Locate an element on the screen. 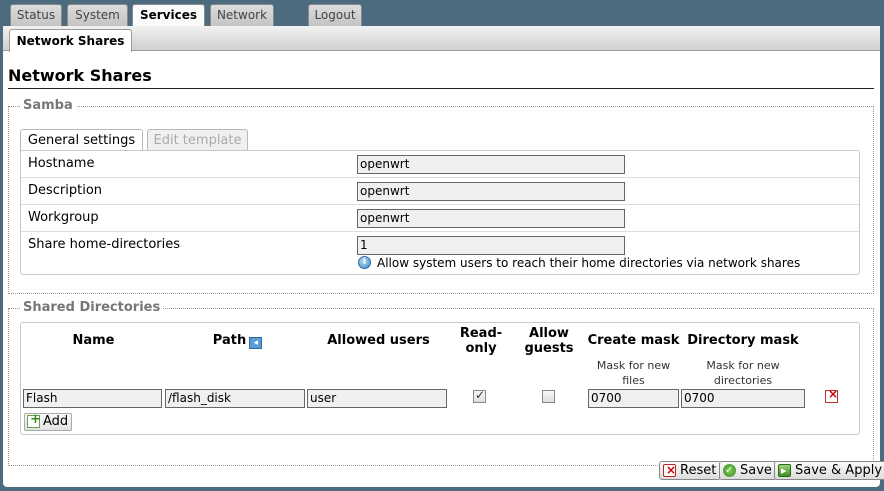  workgroup-row: Workgroup openwrt is located at coordinates (440, 218).